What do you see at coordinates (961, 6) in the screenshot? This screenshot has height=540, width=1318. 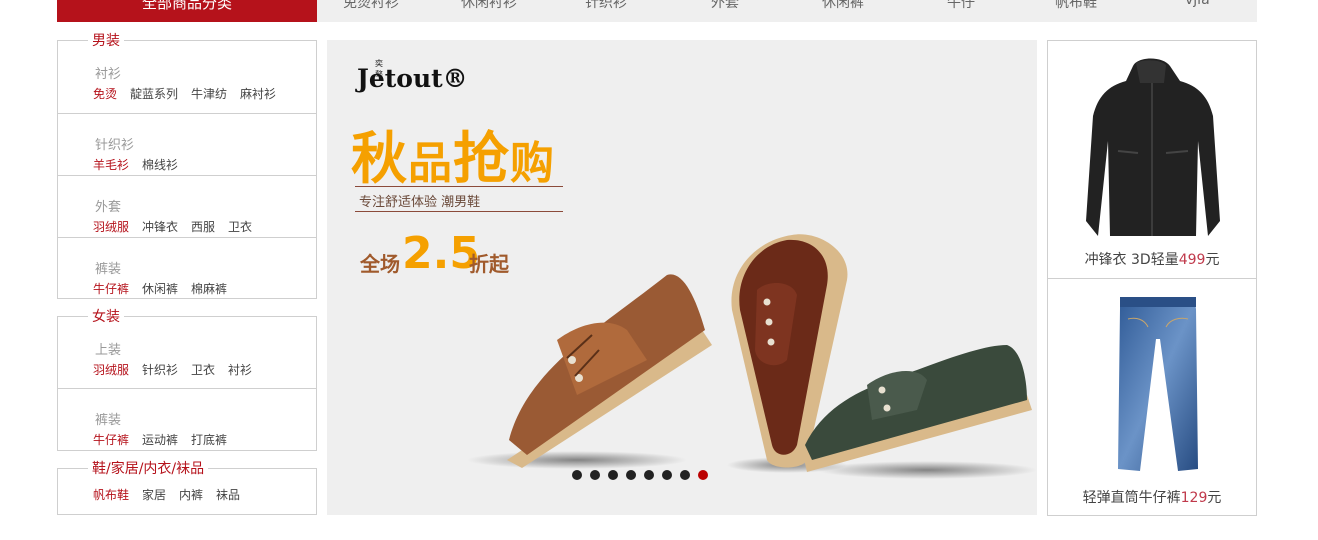 I see `nav-item-牛仔: 牛仔` at bounding box center [961, 6].